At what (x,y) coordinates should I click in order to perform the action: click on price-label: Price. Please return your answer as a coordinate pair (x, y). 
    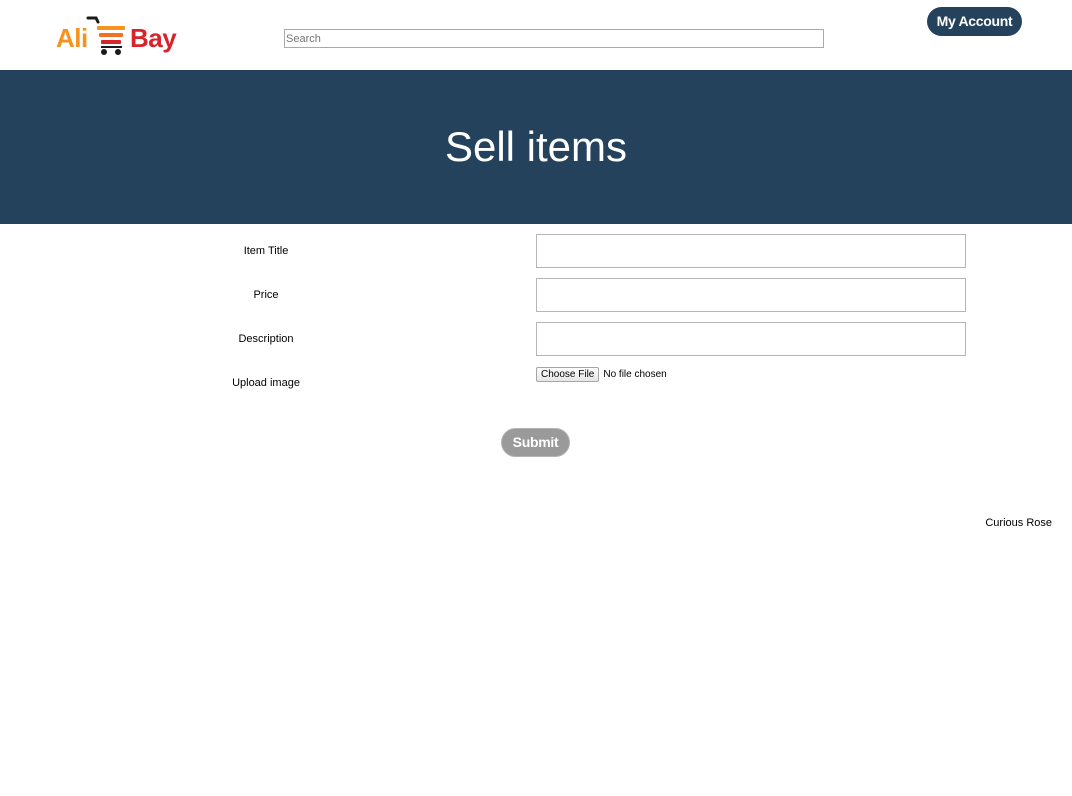
    Looking at the image, I should click on (266, 295).